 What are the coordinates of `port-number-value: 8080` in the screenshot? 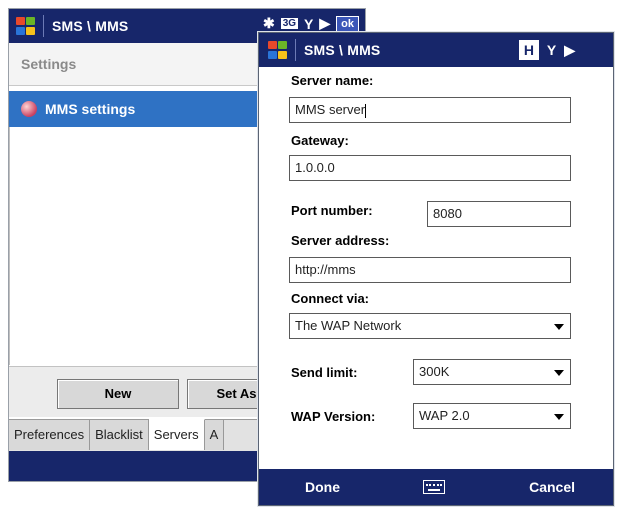 It's located at (447, 213).